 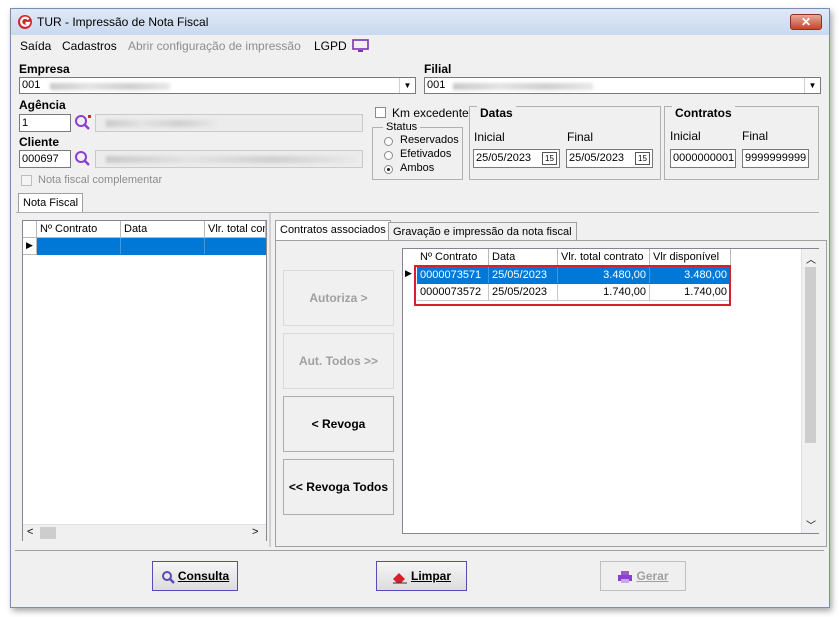 What do you see at coordinates (89, 46) in the screenshot?
I see `menu-cadastros: Cadastros` at bounding box center [89, 46].